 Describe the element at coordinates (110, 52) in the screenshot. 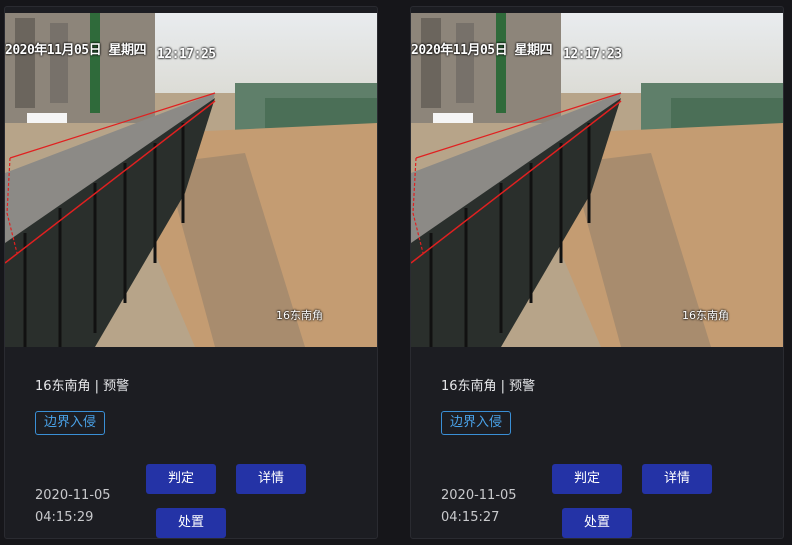

I see `snapshot-timestamp: 2020年11月05日 星期四 12:17:25` at that location.